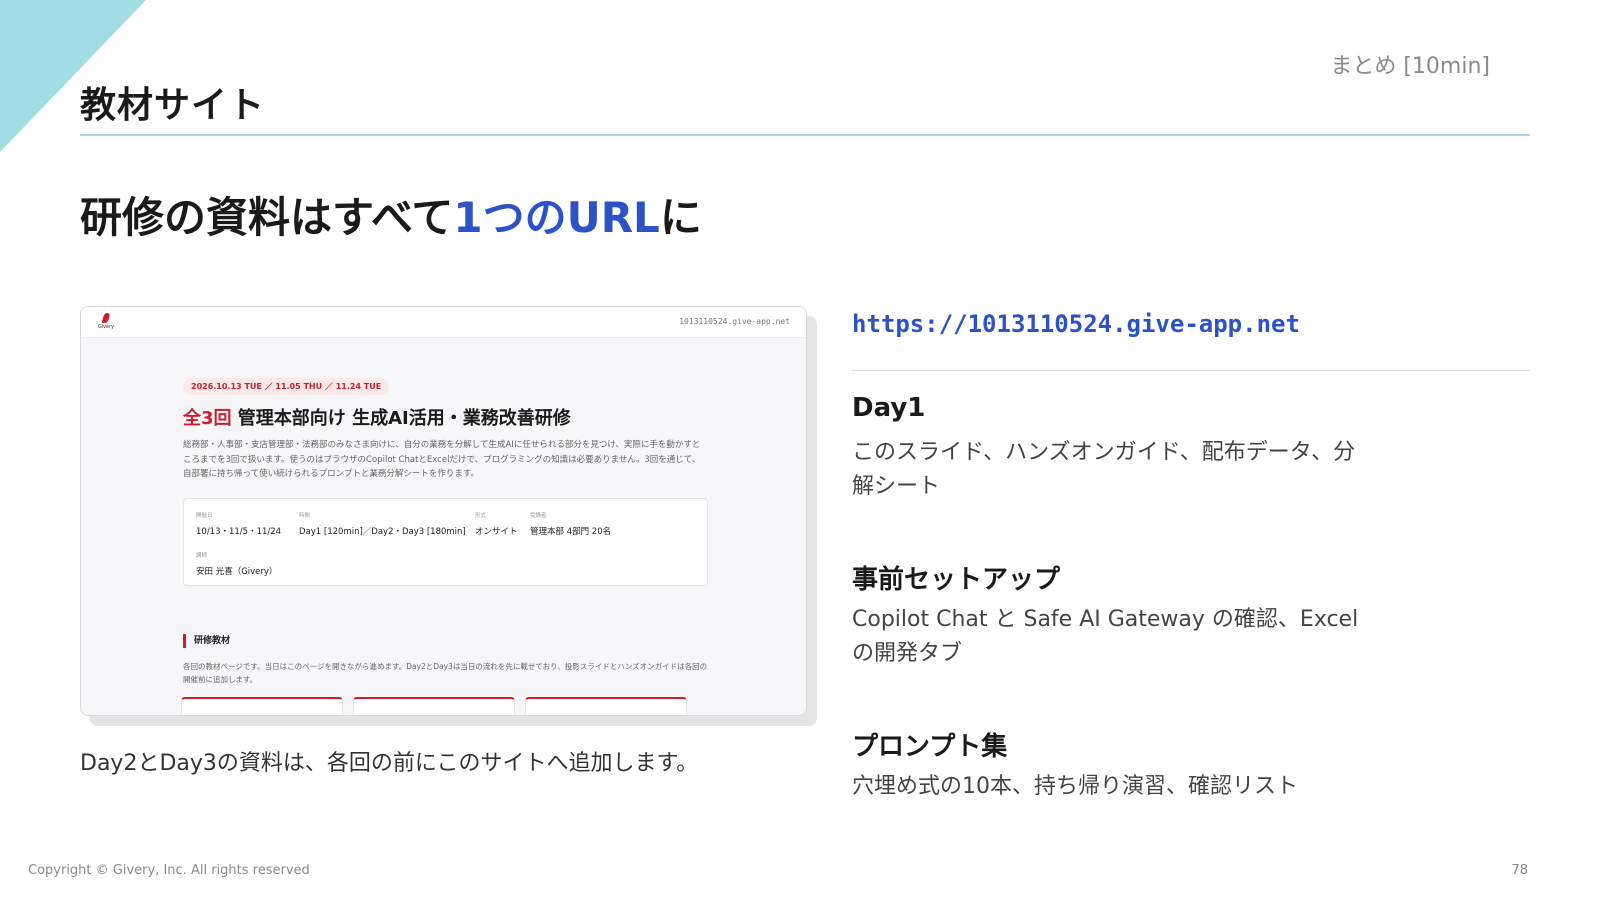 This screenshot has width=1600, height=900. Describe the element at coordinates (1519, 870) in the screenshot. I see `page-number: 78` at that location.